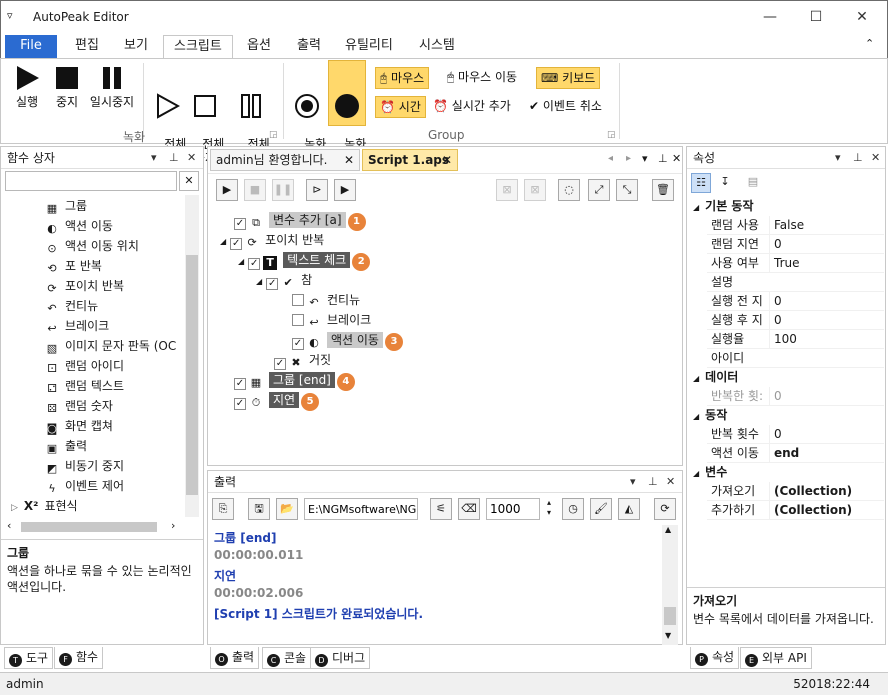  I want to click on tree-item-output: ▣ 출력, so click(66, 446).